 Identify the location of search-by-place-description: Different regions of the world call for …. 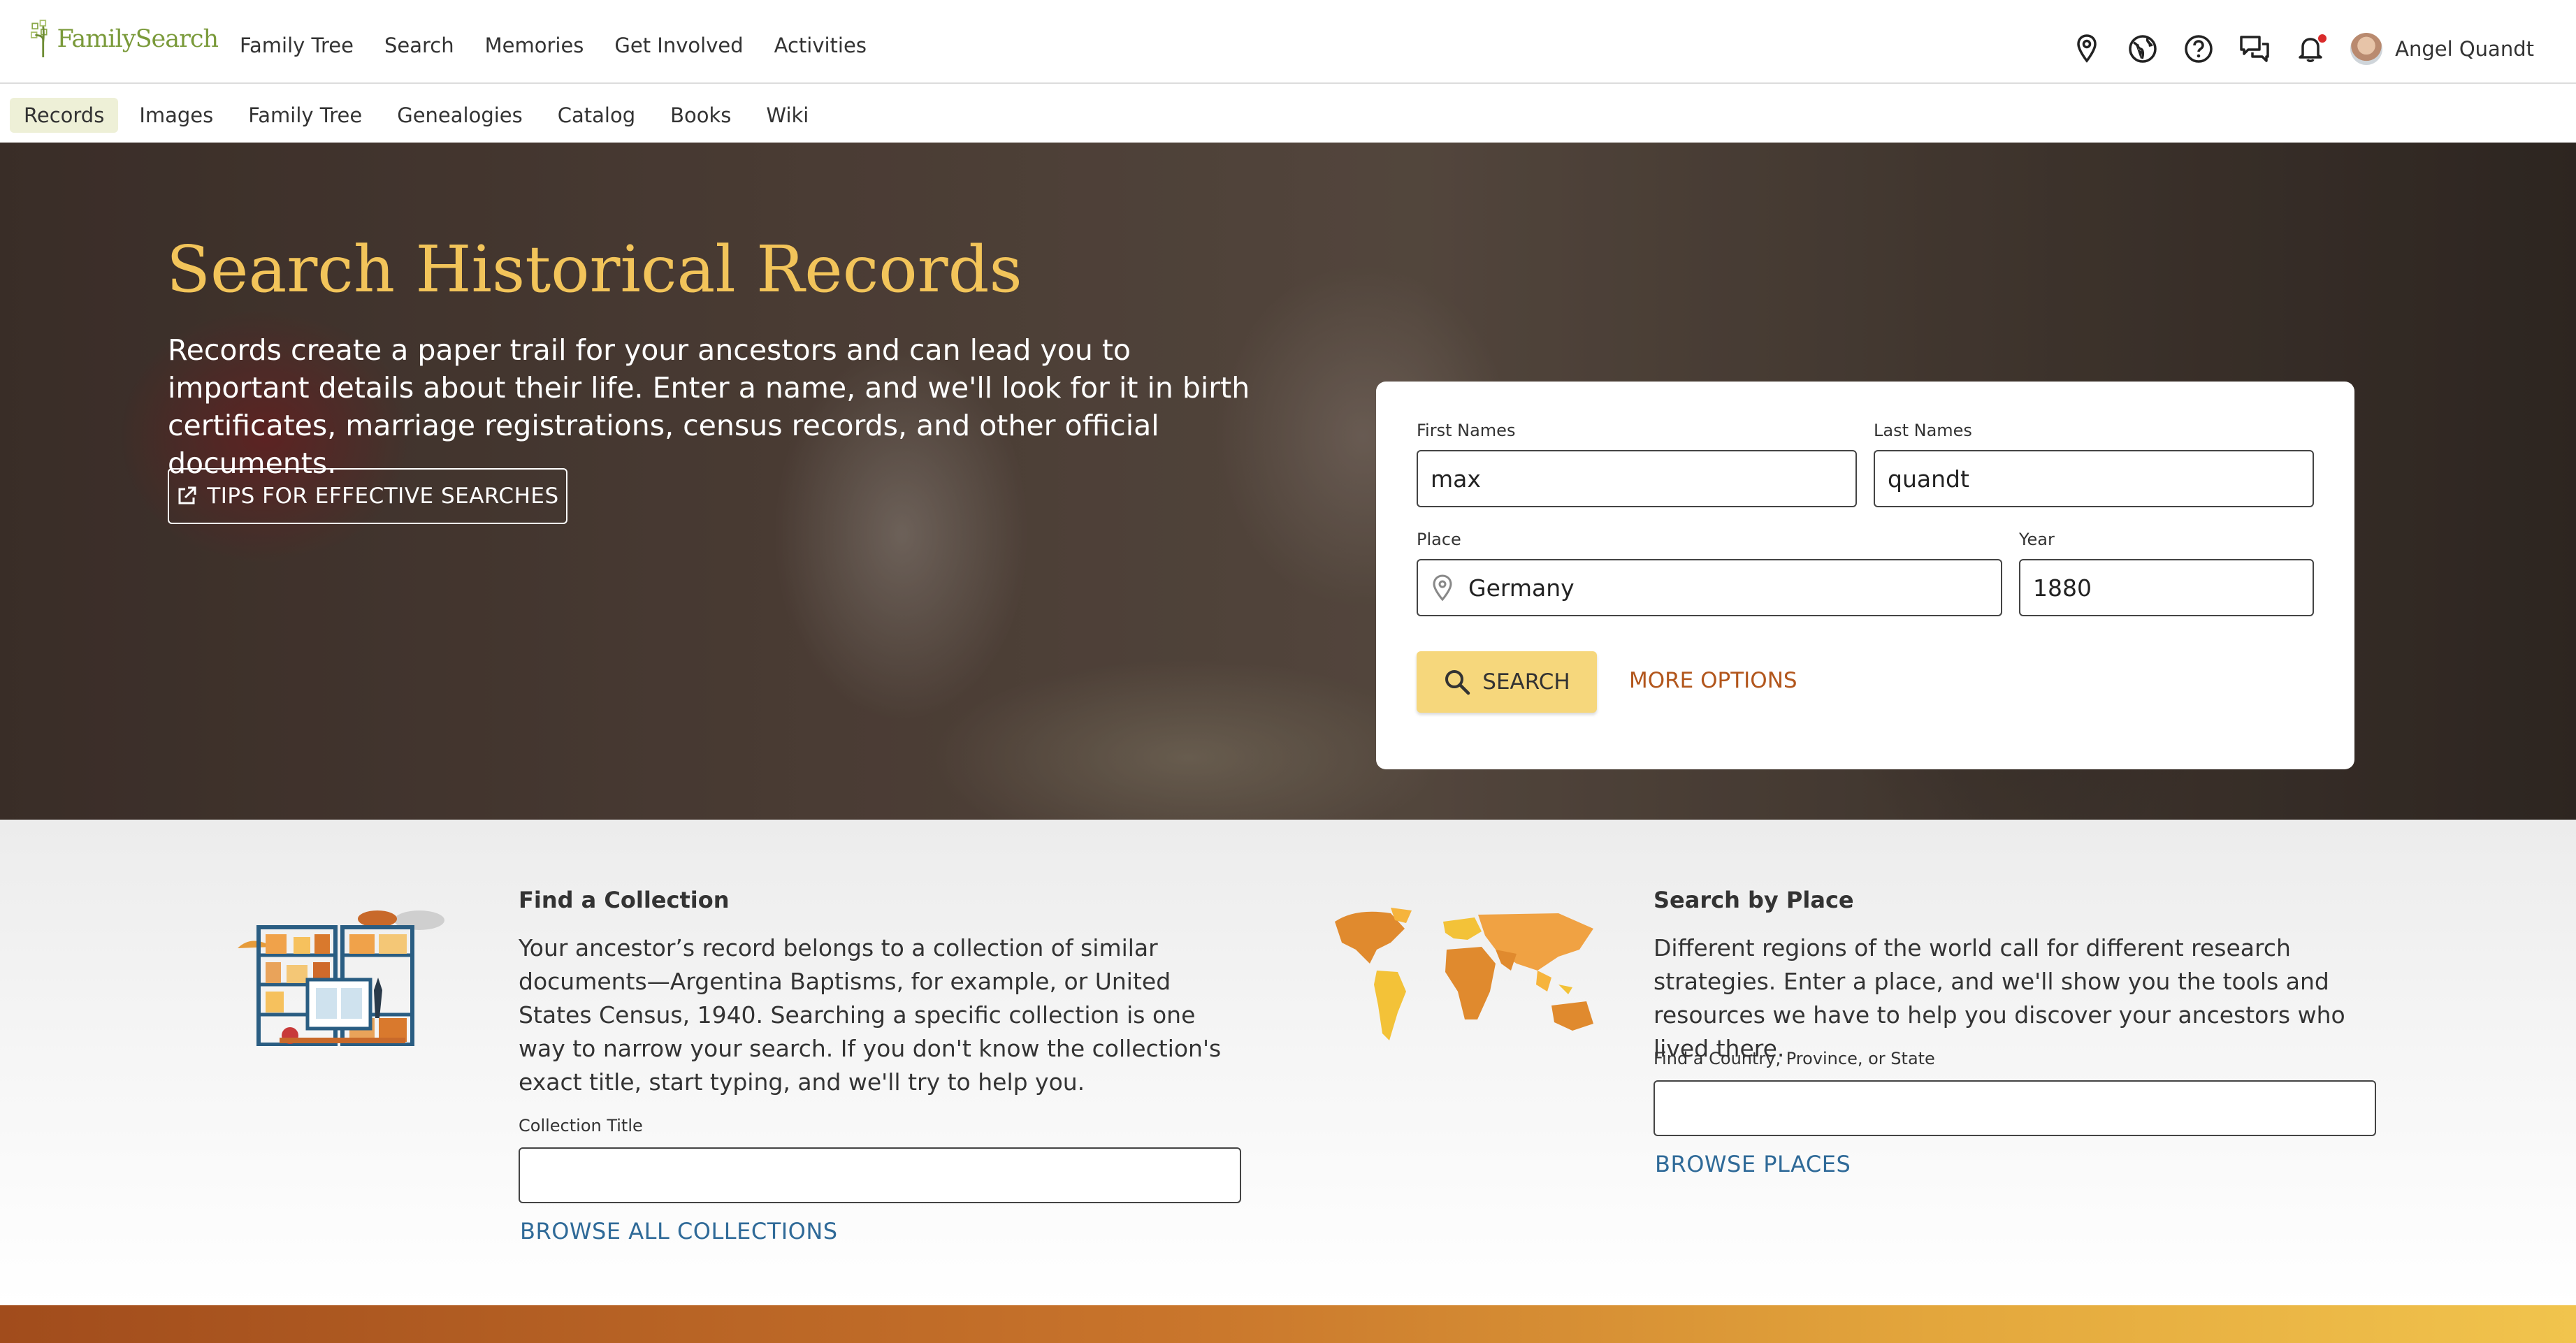
(2000, 998).